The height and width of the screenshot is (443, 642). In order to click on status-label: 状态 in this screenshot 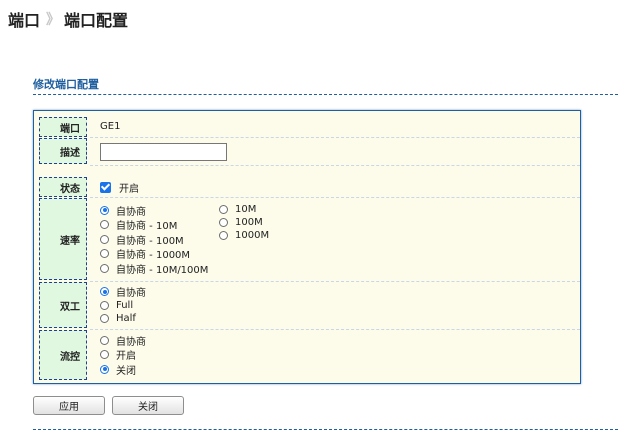, I will do `click(63, 187)`.